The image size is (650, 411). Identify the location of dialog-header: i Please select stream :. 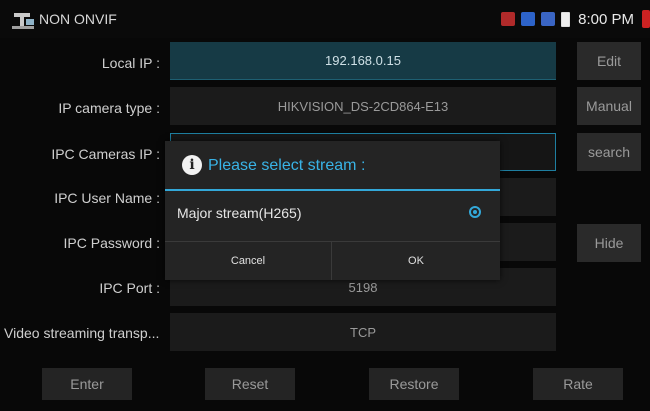
(332, 165).